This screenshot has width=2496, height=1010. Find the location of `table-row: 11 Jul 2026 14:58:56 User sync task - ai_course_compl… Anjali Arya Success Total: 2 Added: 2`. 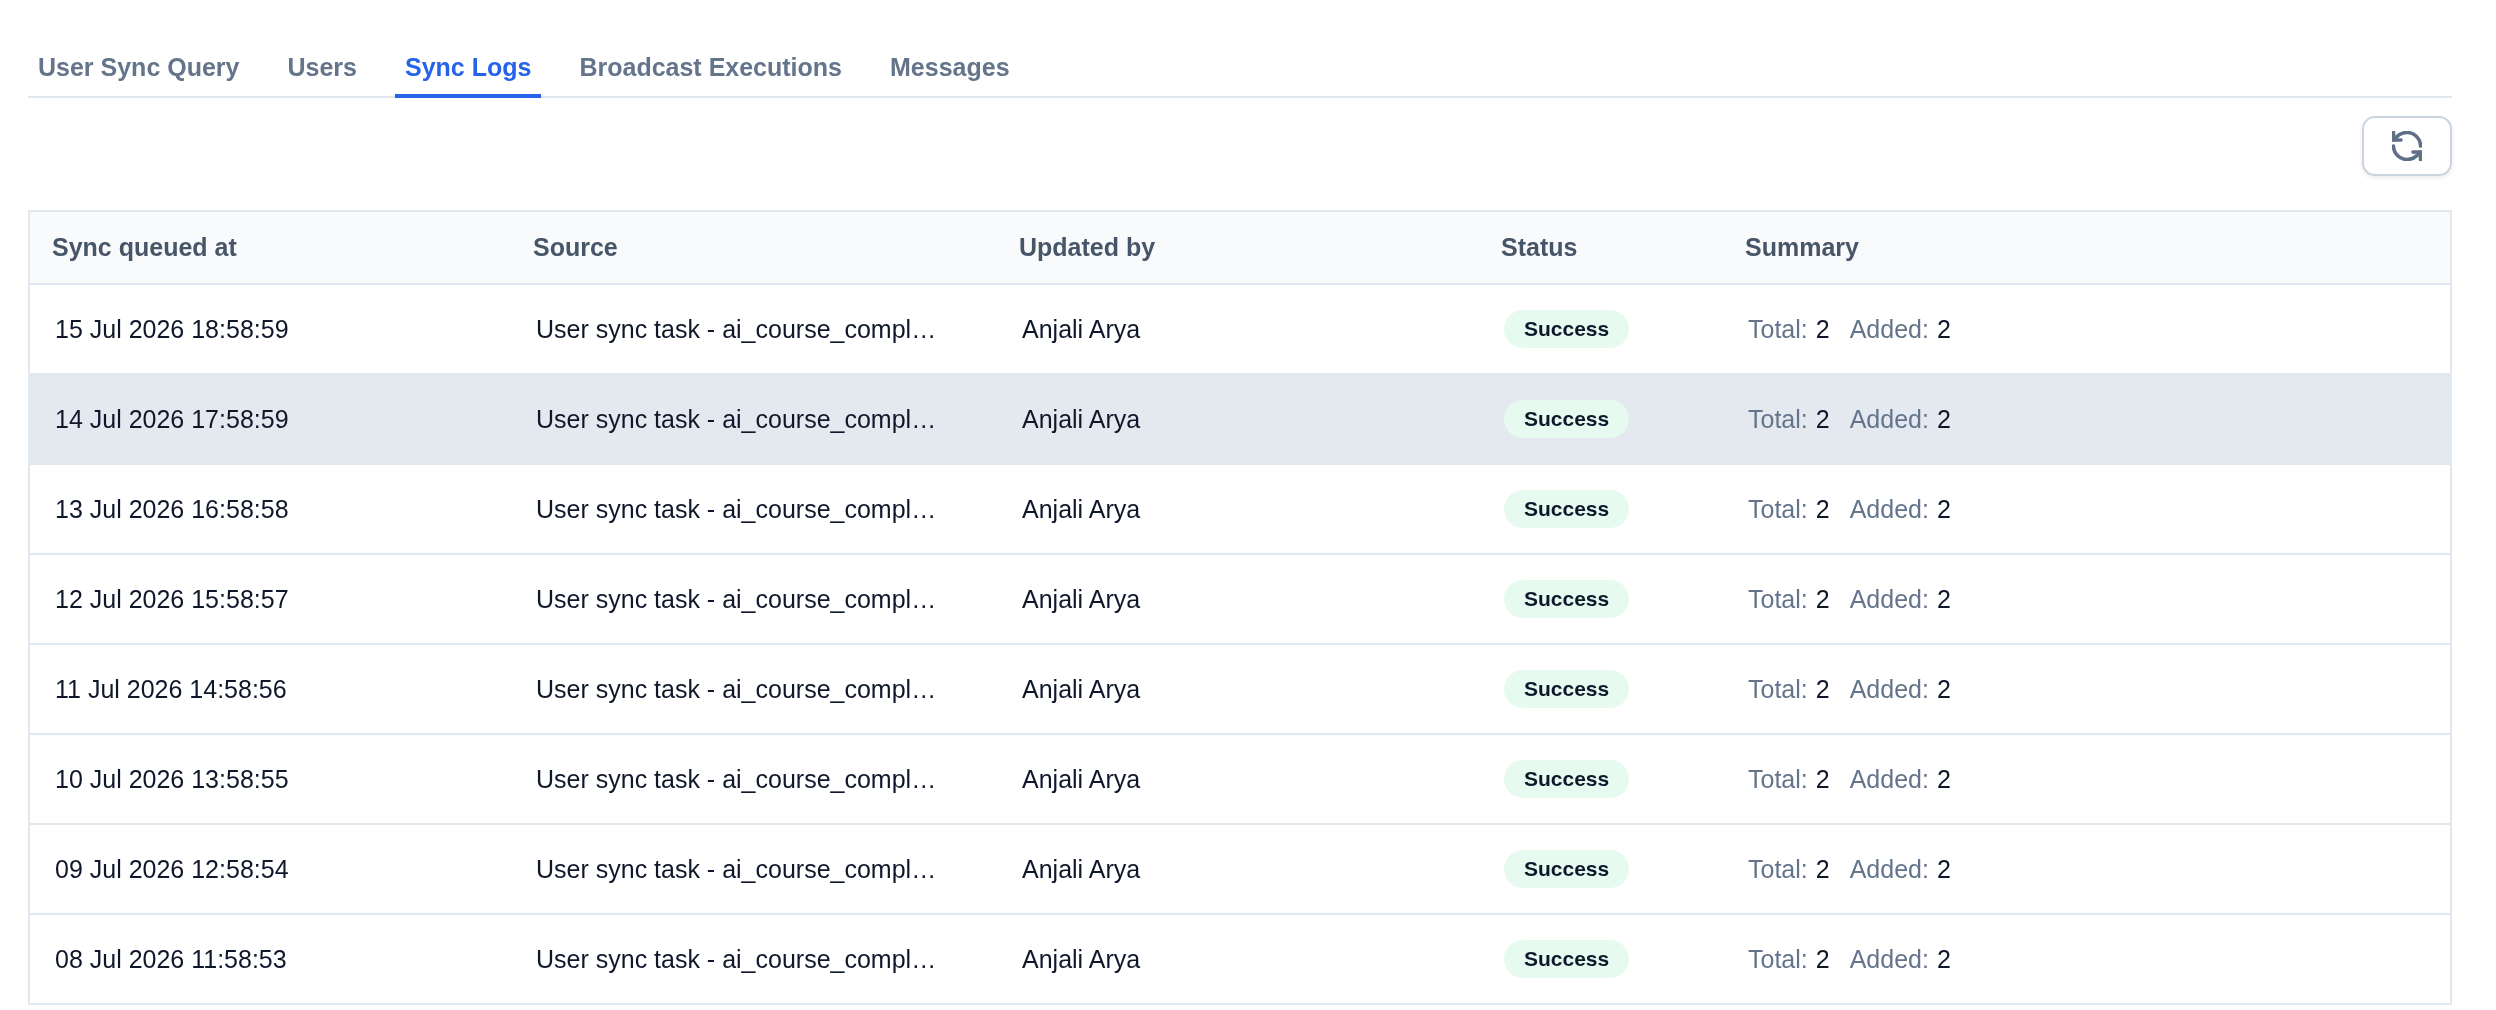

table-row: 11 Jul 2026 14:58:56 User sync task - ai_course_compl… Anjali Arya Success Total: 2 Added: 2 is located at coordinates (1240, 689).